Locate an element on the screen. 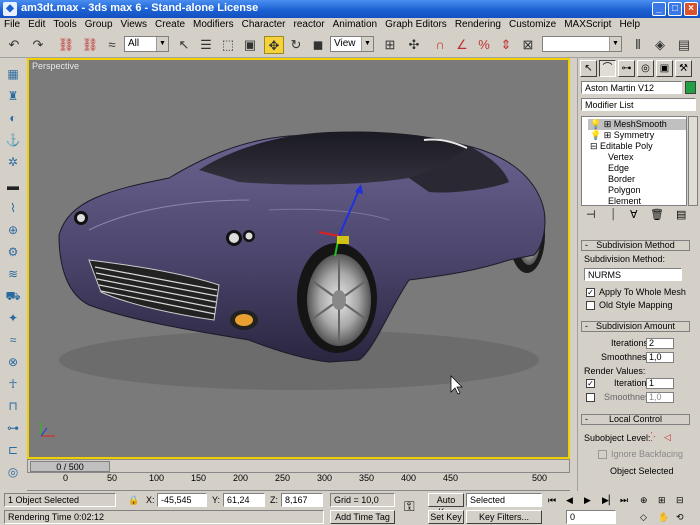  app-icon: ◆ is located at coordinates (10, 9).